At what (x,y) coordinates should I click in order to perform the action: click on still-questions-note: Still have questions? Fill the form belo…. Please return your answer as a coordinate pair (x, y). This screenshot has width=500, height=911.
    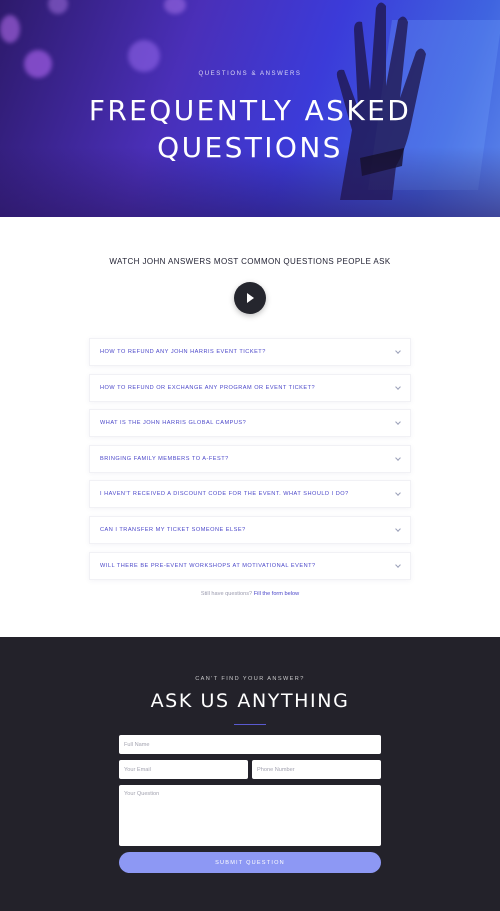
    Looking at the image, I should click on (250, 594).